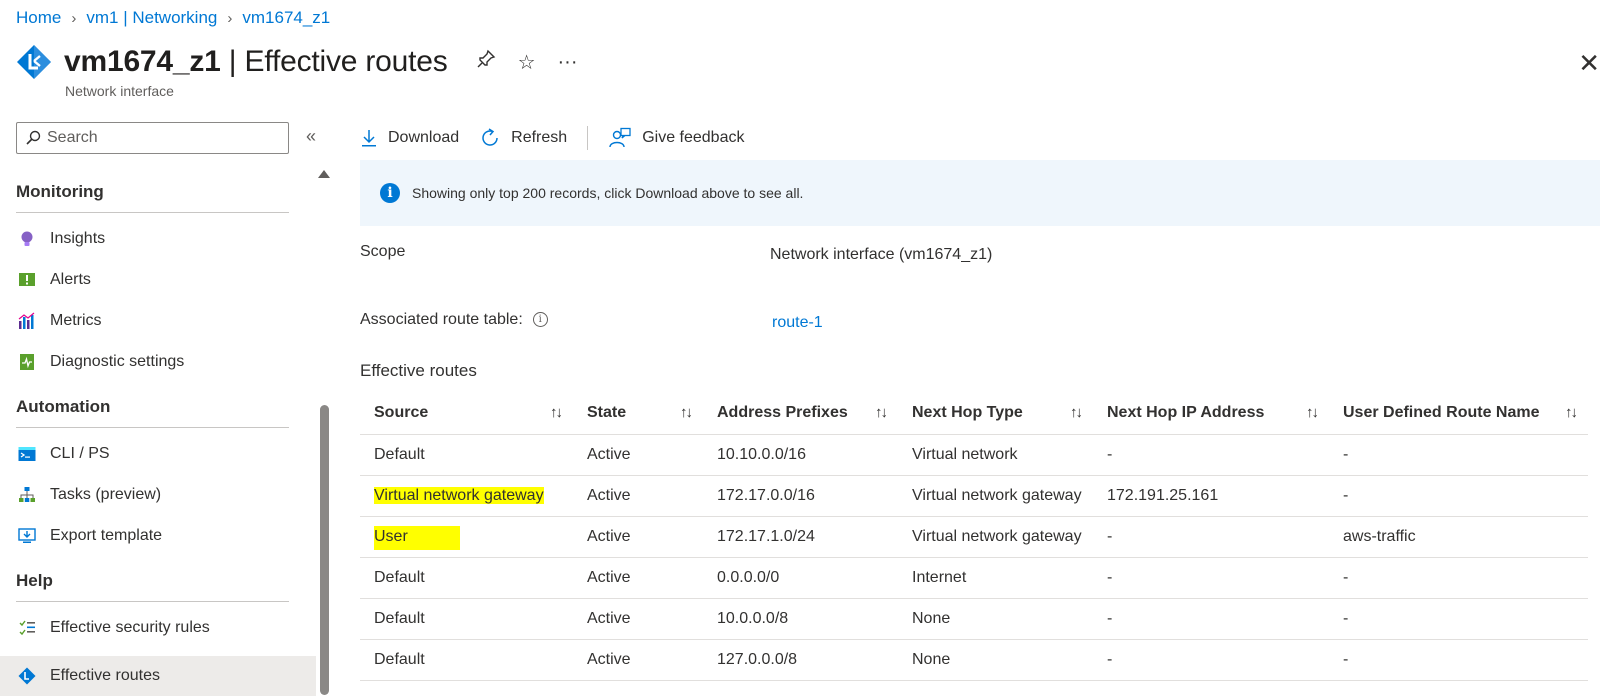 This screenshot has height=696, width=1600. What do you see at coordinates (454, 320) in the screenshot?
I see `route-table-label: Associated route table: i` at bounding box center [454, 320].